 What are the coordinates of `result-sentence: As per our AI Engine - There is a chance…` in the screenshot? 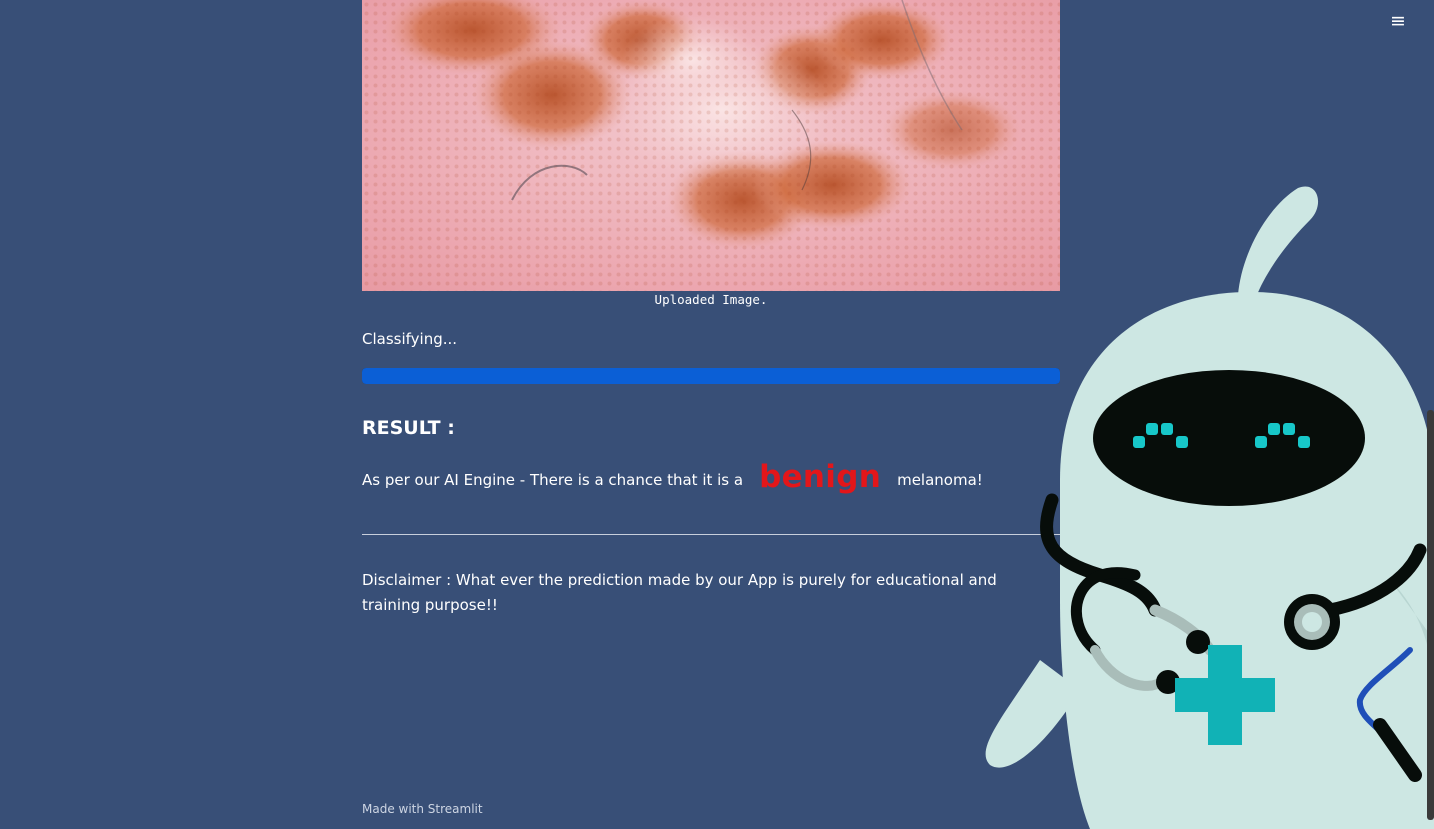 It's located at (672, 480).